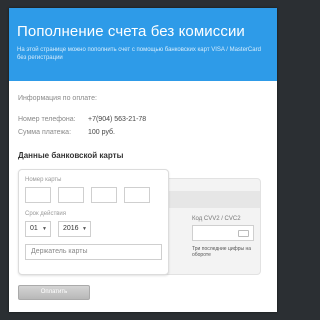  I want to click on phone-row: Номер телефона: +7(904) 563-21-78, so click(82, 119).